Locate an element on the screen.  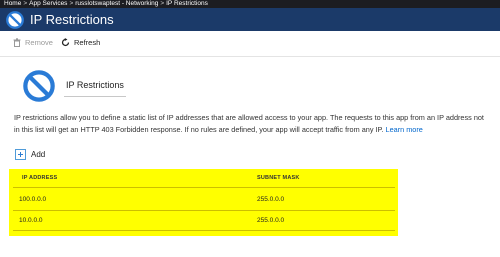
refresh-label: Refresh is located at coordinates (87, 42).